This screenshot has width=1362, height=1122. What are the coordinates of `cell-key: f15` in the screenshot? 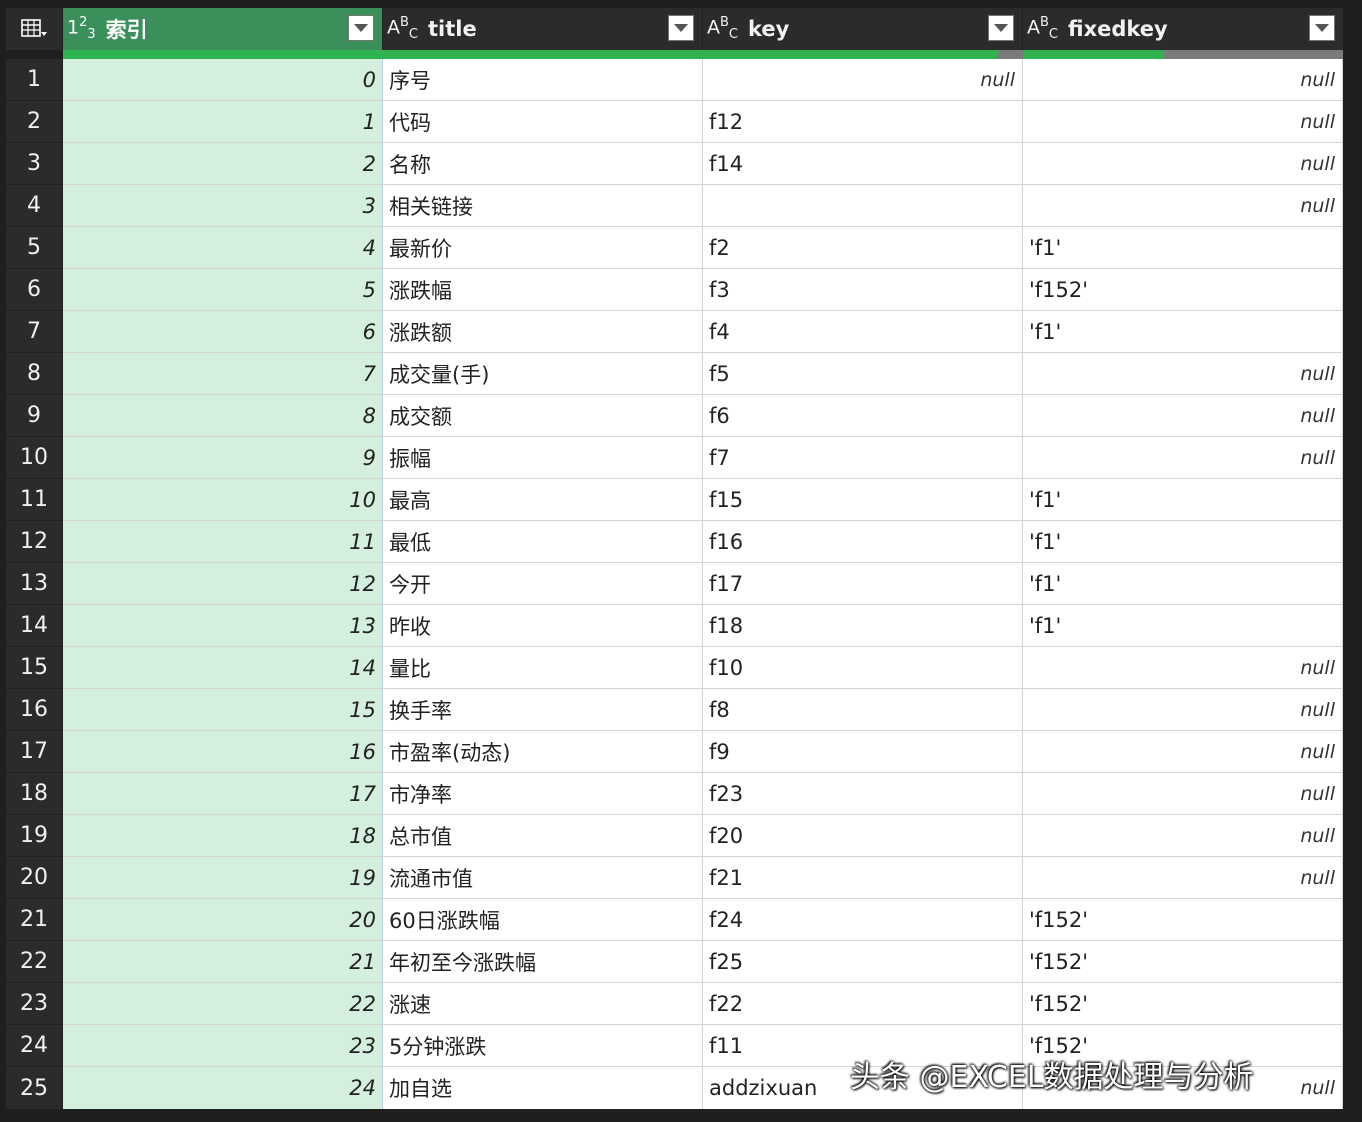 It's located at (863, 500).